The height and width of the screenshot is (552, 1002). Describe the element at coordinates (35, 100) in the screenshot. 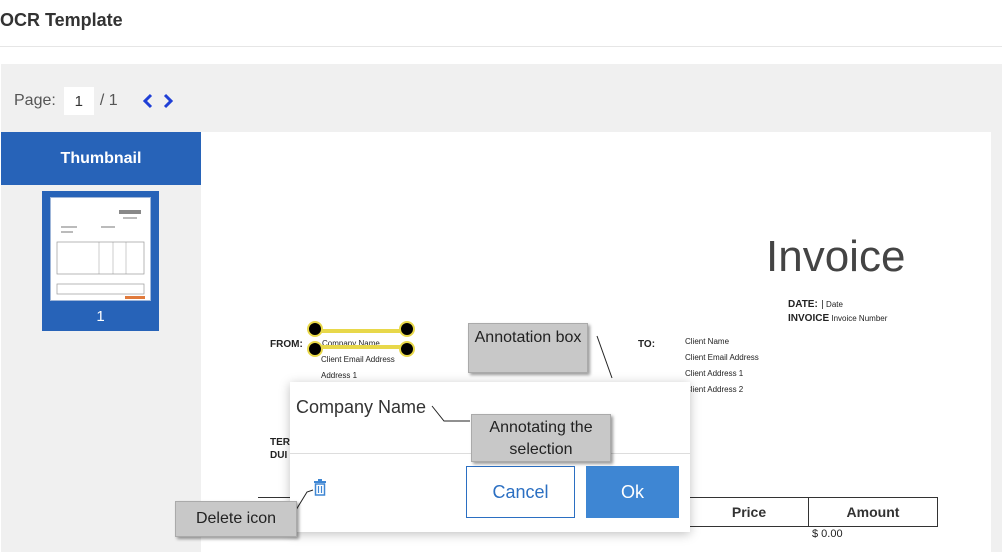

I see `page-label: Page:` at that location.